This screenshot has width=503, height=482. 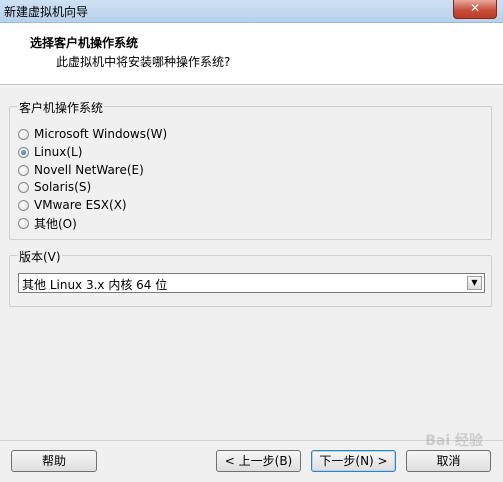 I want to click on radio-vmware-esx: VMware ESX(X), so click(x=72, y=205).